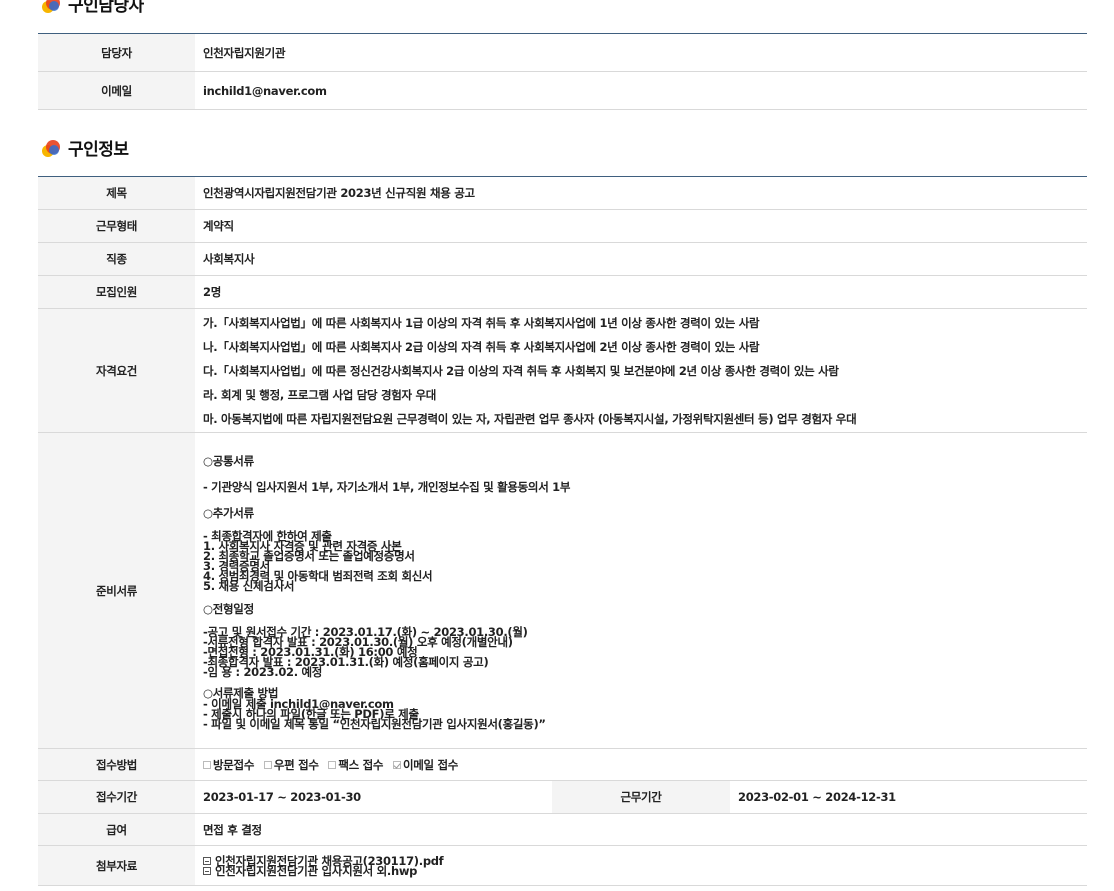  Describe the element at coordinates (320, 394) in the screenshot. I see `qualification-item: 라. 회계 및 행정, 프로그램 사업 담당 경험자 우대` at that location.